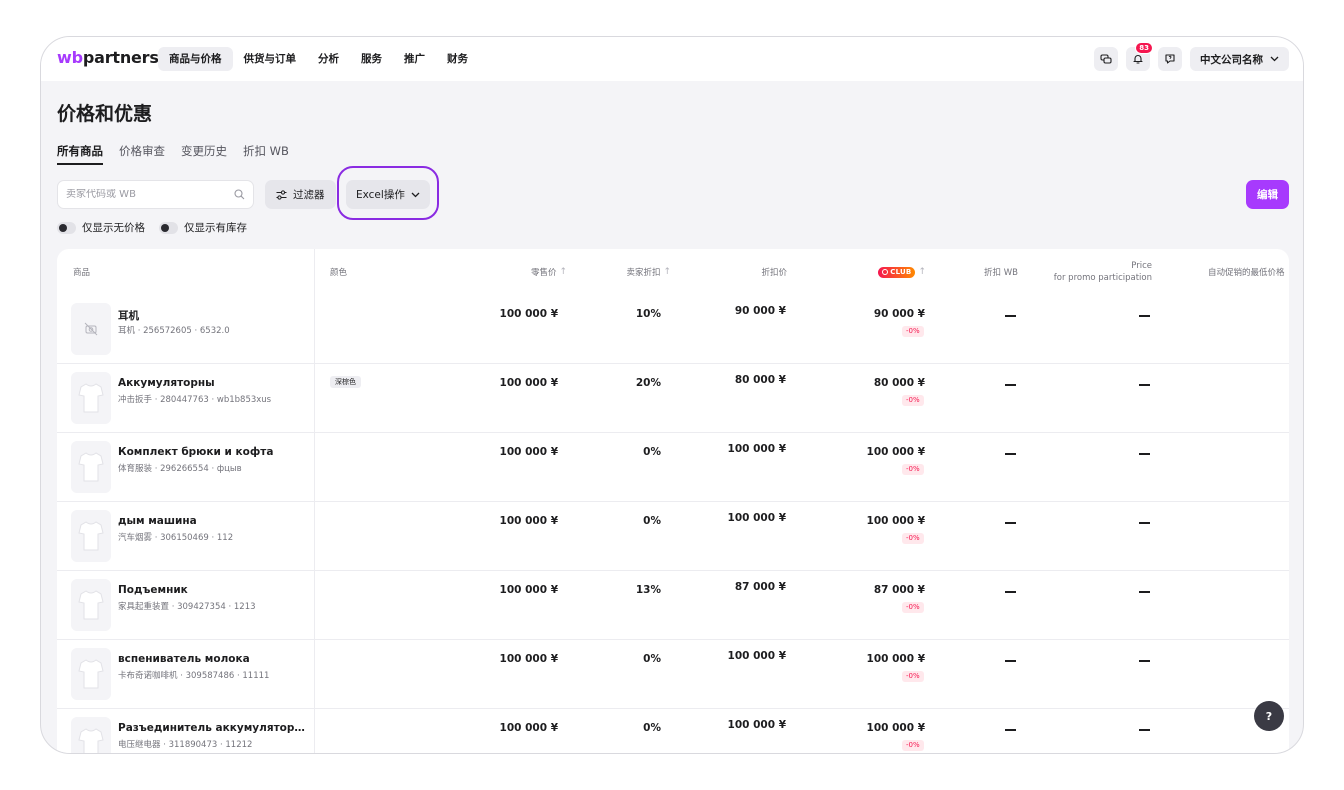 The height and width of the screenshot is (790, 1344). Describe the element at coordinates (152, 227) in the screenshot. I see `filter-toggles: 仅显示无价格 仅显示有库存` at that location.